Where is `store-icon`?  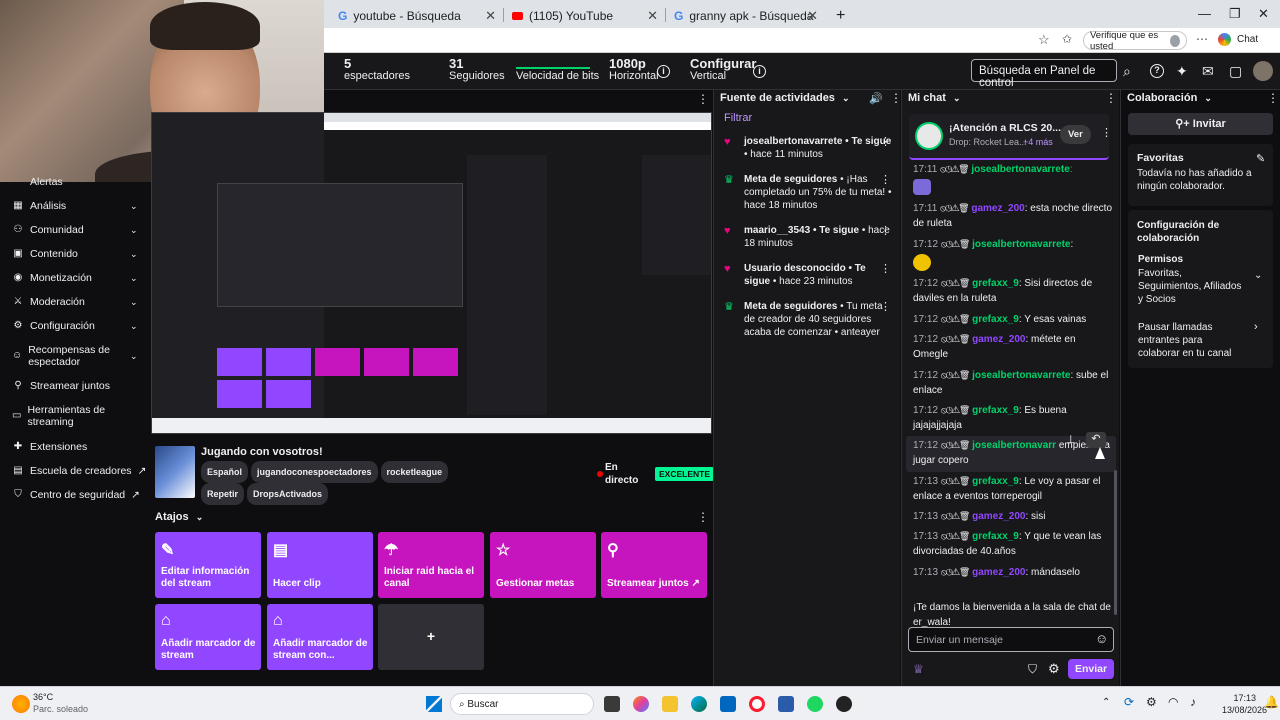
store-icon is located at coordinates (728, 704).